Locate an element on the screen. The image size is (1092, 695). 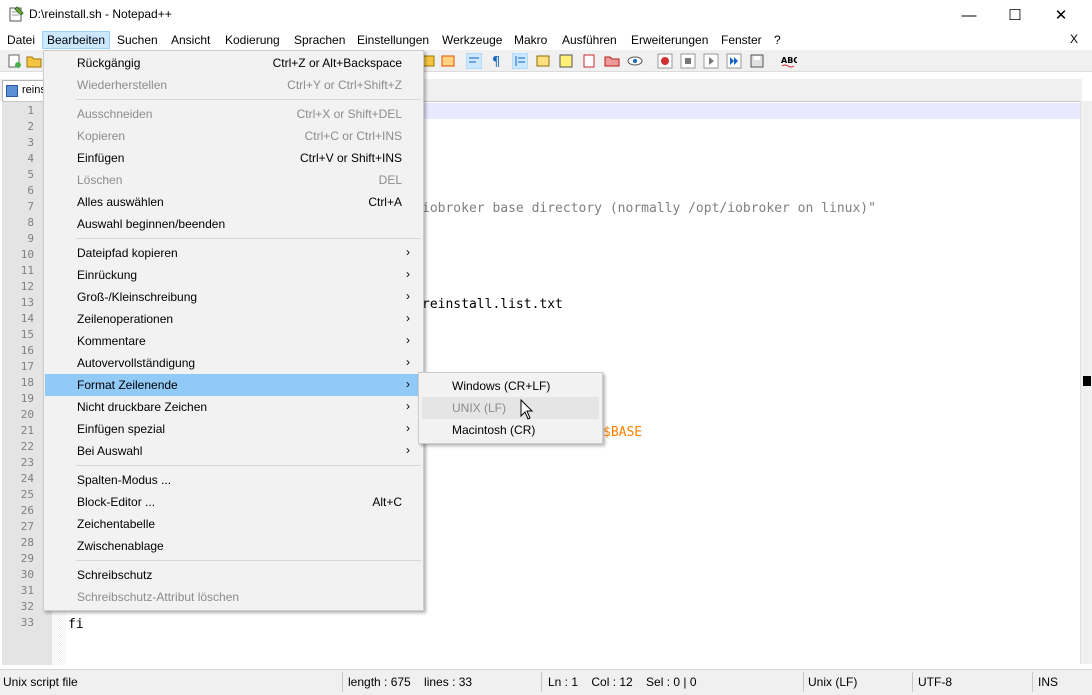
menu-item-read-only: Schreibschutz is located at coordinates (233, 575).